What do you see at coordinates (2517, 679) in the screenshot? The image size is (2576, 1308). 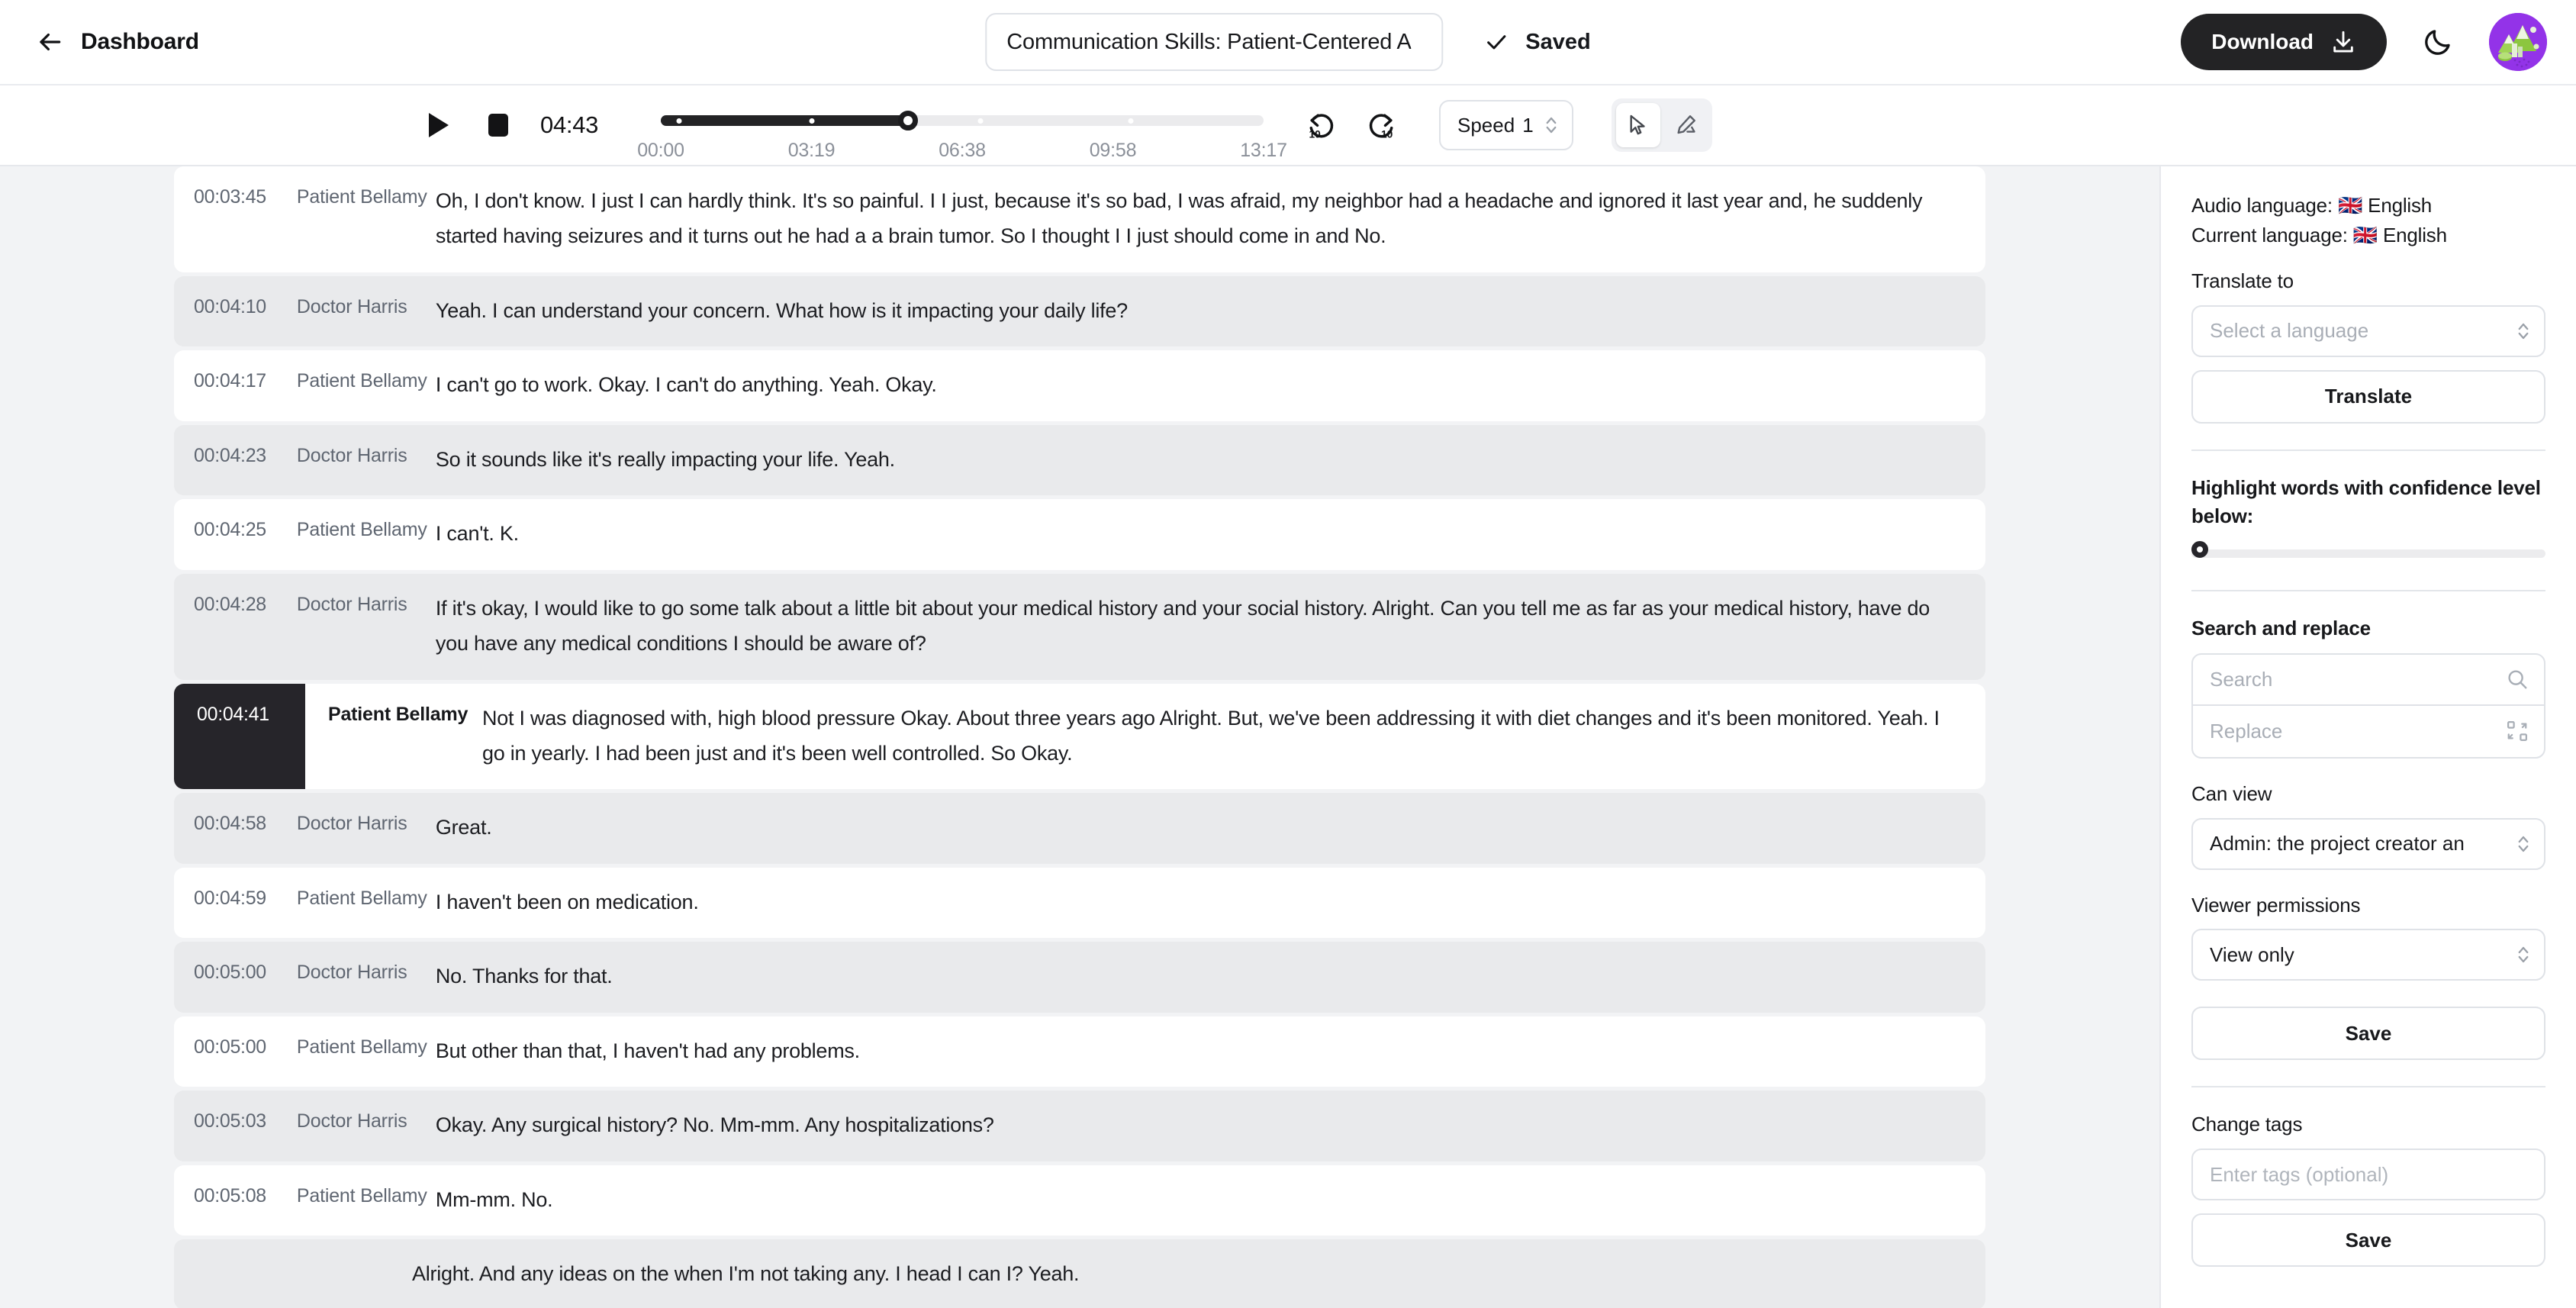 I see `search-icon` at bounding box center [2517, 679].